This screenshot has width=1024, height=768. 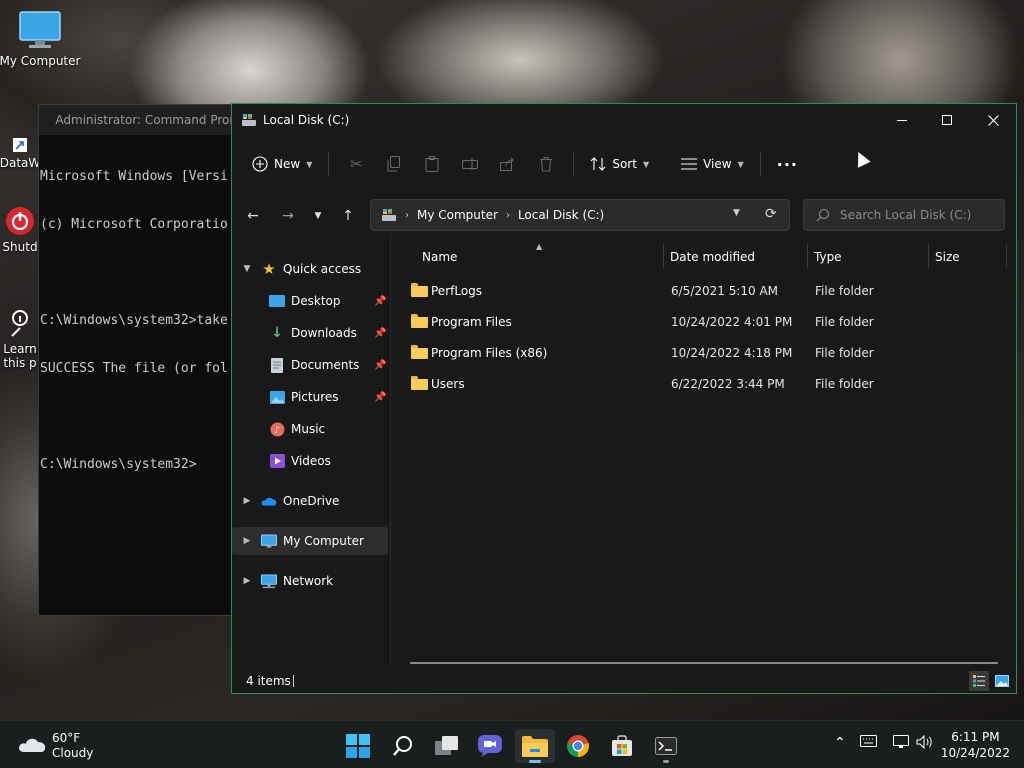 I want to click on new-button: New ▼, so click(x=282, y=164).